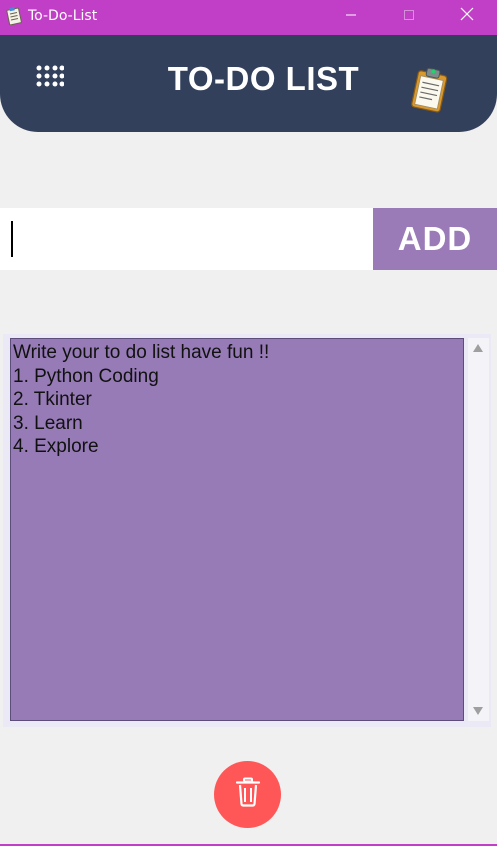 The width and height of the screenshot is (497, 846). Describe the element at coordinates (238, 353) in the screenshot. I see `list-item: Write your to do list have fun !!` at that location.